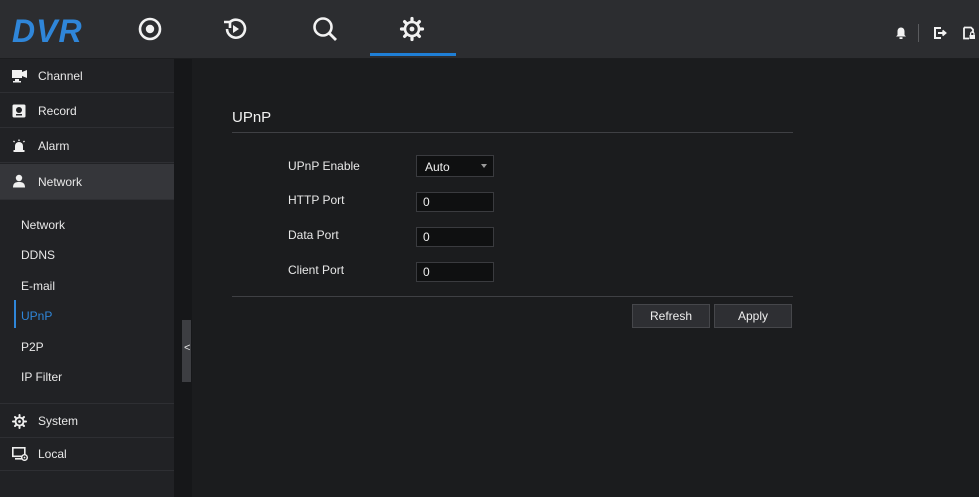  Describe the element at coordinates (57, 110) in the screenshot. I see `sidebar-item-label: Record` at that location.